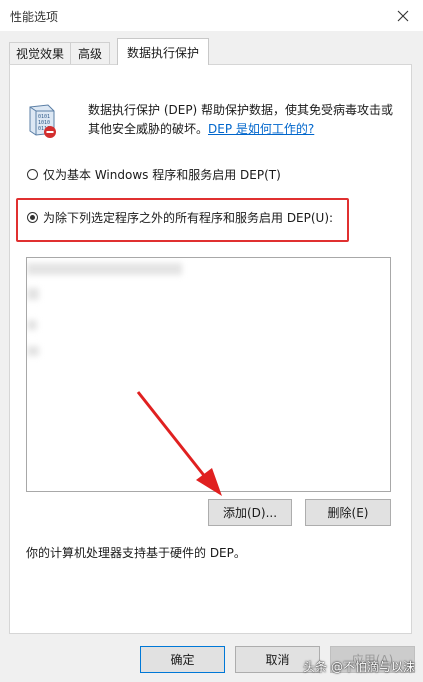 The height and width of the screenshot is (682, 423). I want to click on close-icon, so click(403, 15).